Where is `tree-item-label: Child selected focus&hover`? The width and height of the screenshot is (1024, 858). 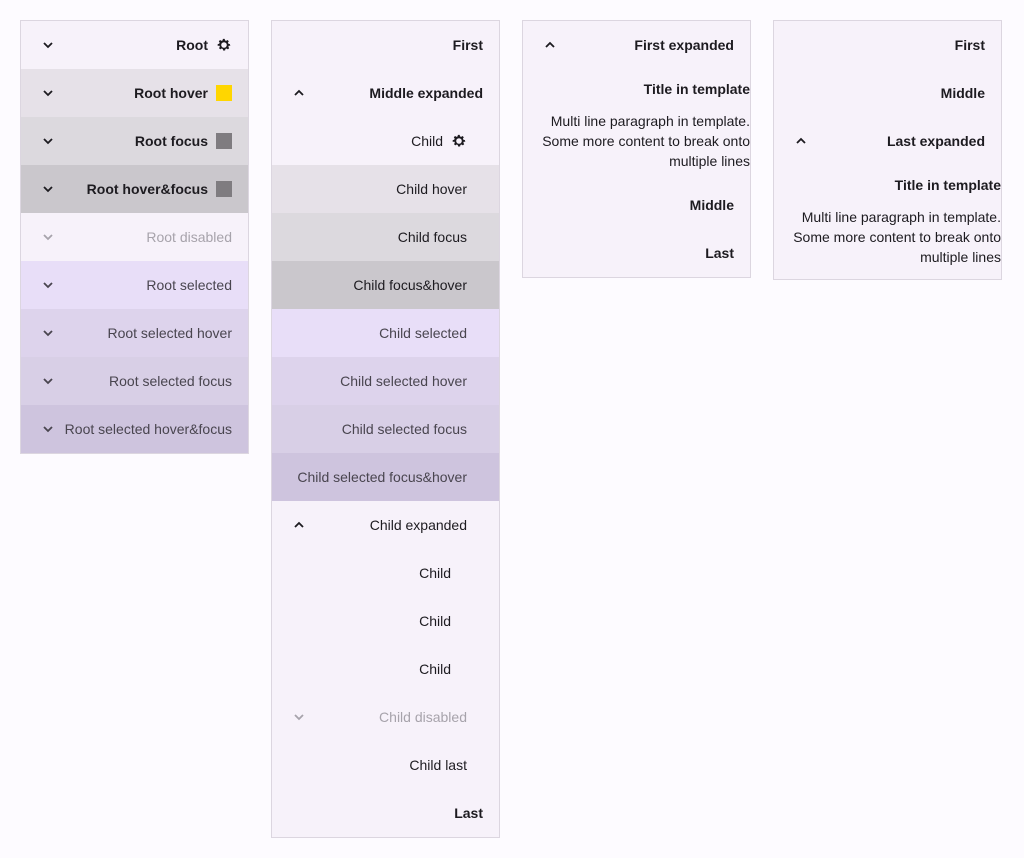
tree-item-label: Child selected focus&hover is located at coordinates (382, 477).